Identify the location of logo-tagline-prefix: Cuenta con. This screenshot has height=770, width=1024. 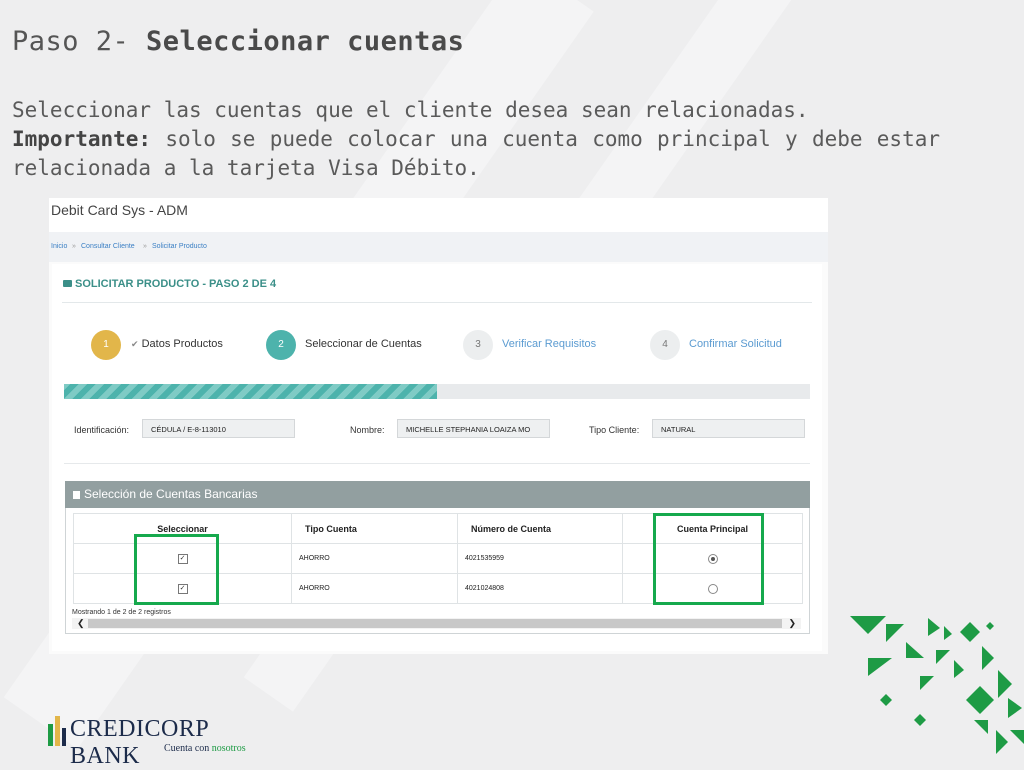
(188, 748).